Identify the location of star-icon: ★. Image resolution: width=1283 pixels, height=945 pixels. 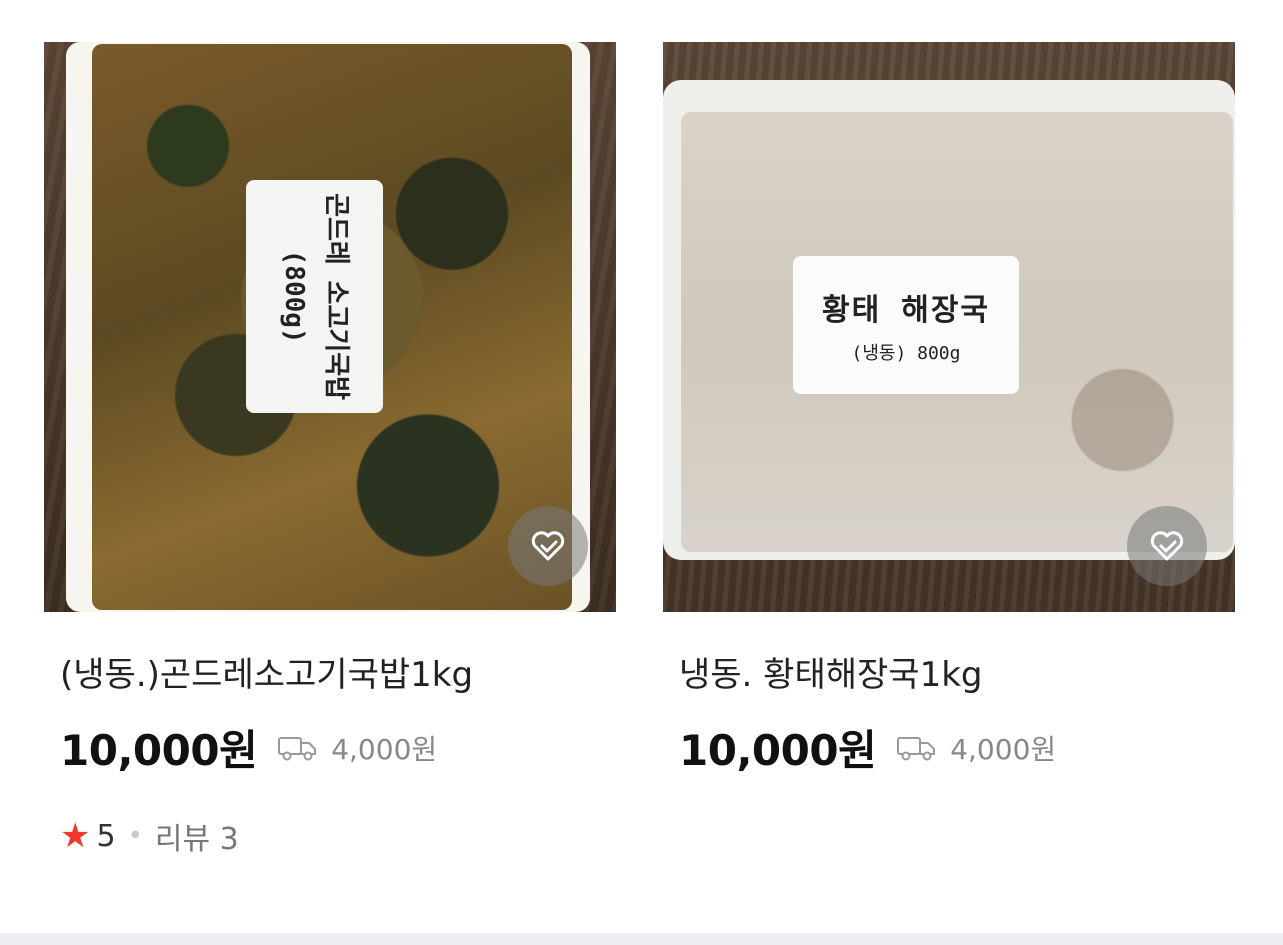
(75, 836).